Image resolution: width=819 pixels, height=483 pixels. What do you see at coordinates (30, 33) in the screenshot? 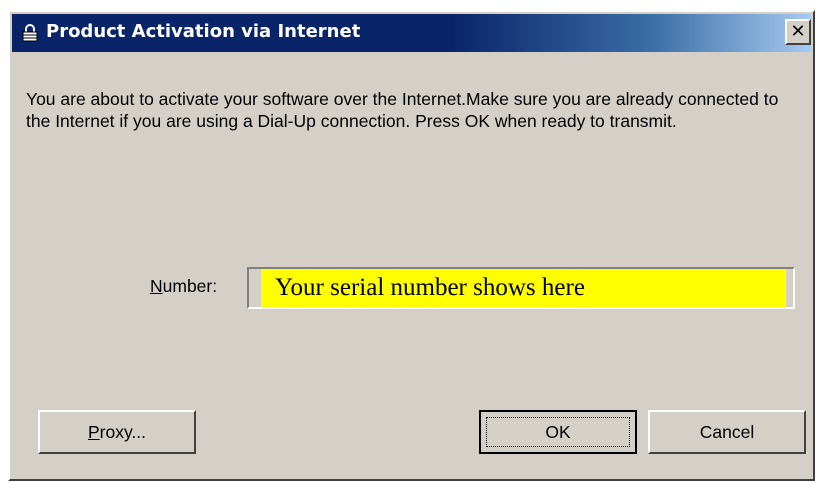
I see `lock-icon` at bounding box center [30, 33].